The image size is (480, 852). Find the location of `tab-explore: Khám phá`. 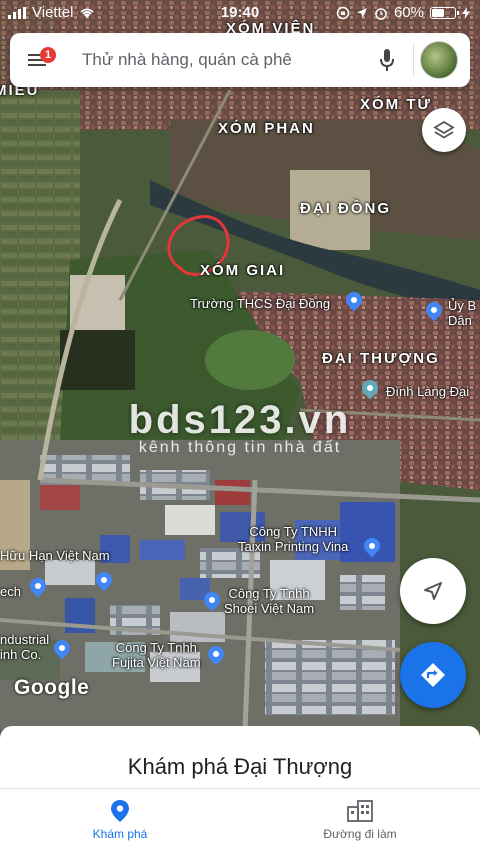

tab-explore: Khám phá is located at coordinates (120, 820).